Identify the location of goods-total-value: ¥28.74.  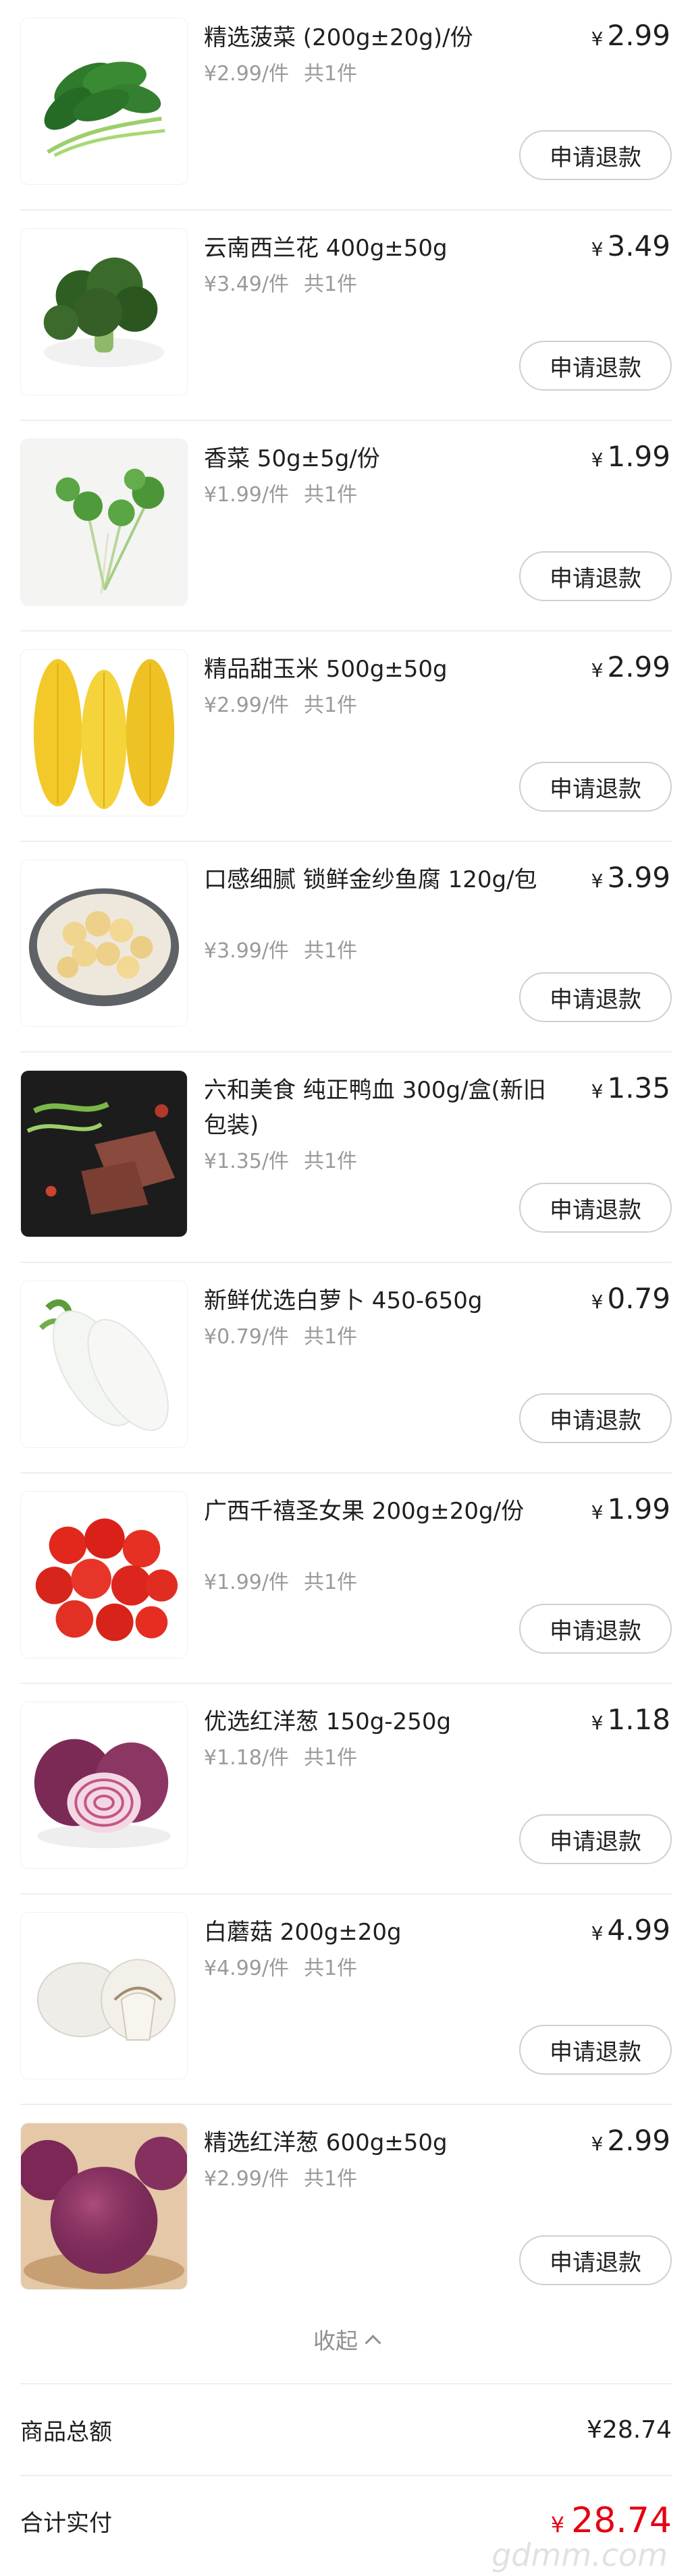
(630, 2429).